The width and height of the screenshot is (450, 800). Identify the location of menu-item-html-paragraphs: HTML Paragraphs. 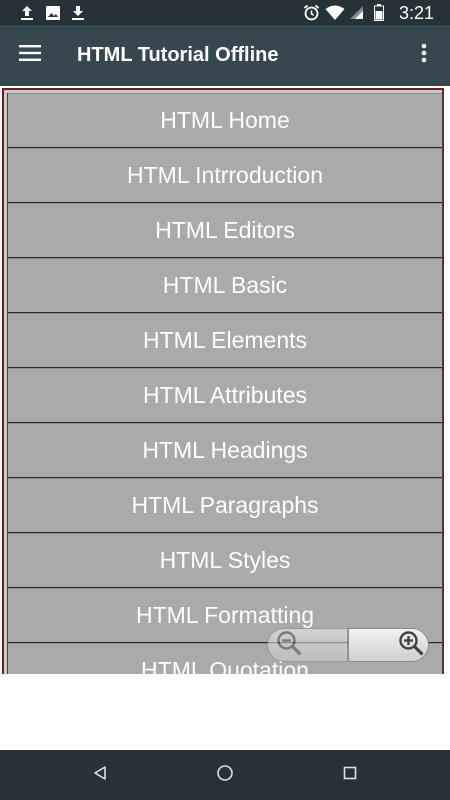
(225, 505).